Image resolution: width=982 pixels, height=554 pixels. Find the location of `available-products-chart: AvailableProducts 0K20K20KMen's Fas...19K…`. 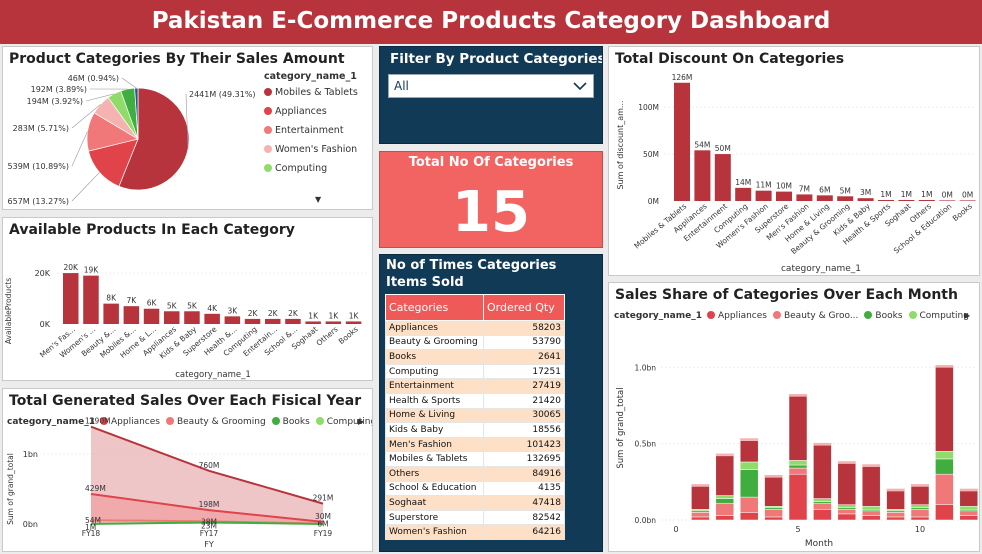

available-products-chart: AvailableProducts 0K20K20KMen's Fas...19K… is located at coordinates (188, 299).